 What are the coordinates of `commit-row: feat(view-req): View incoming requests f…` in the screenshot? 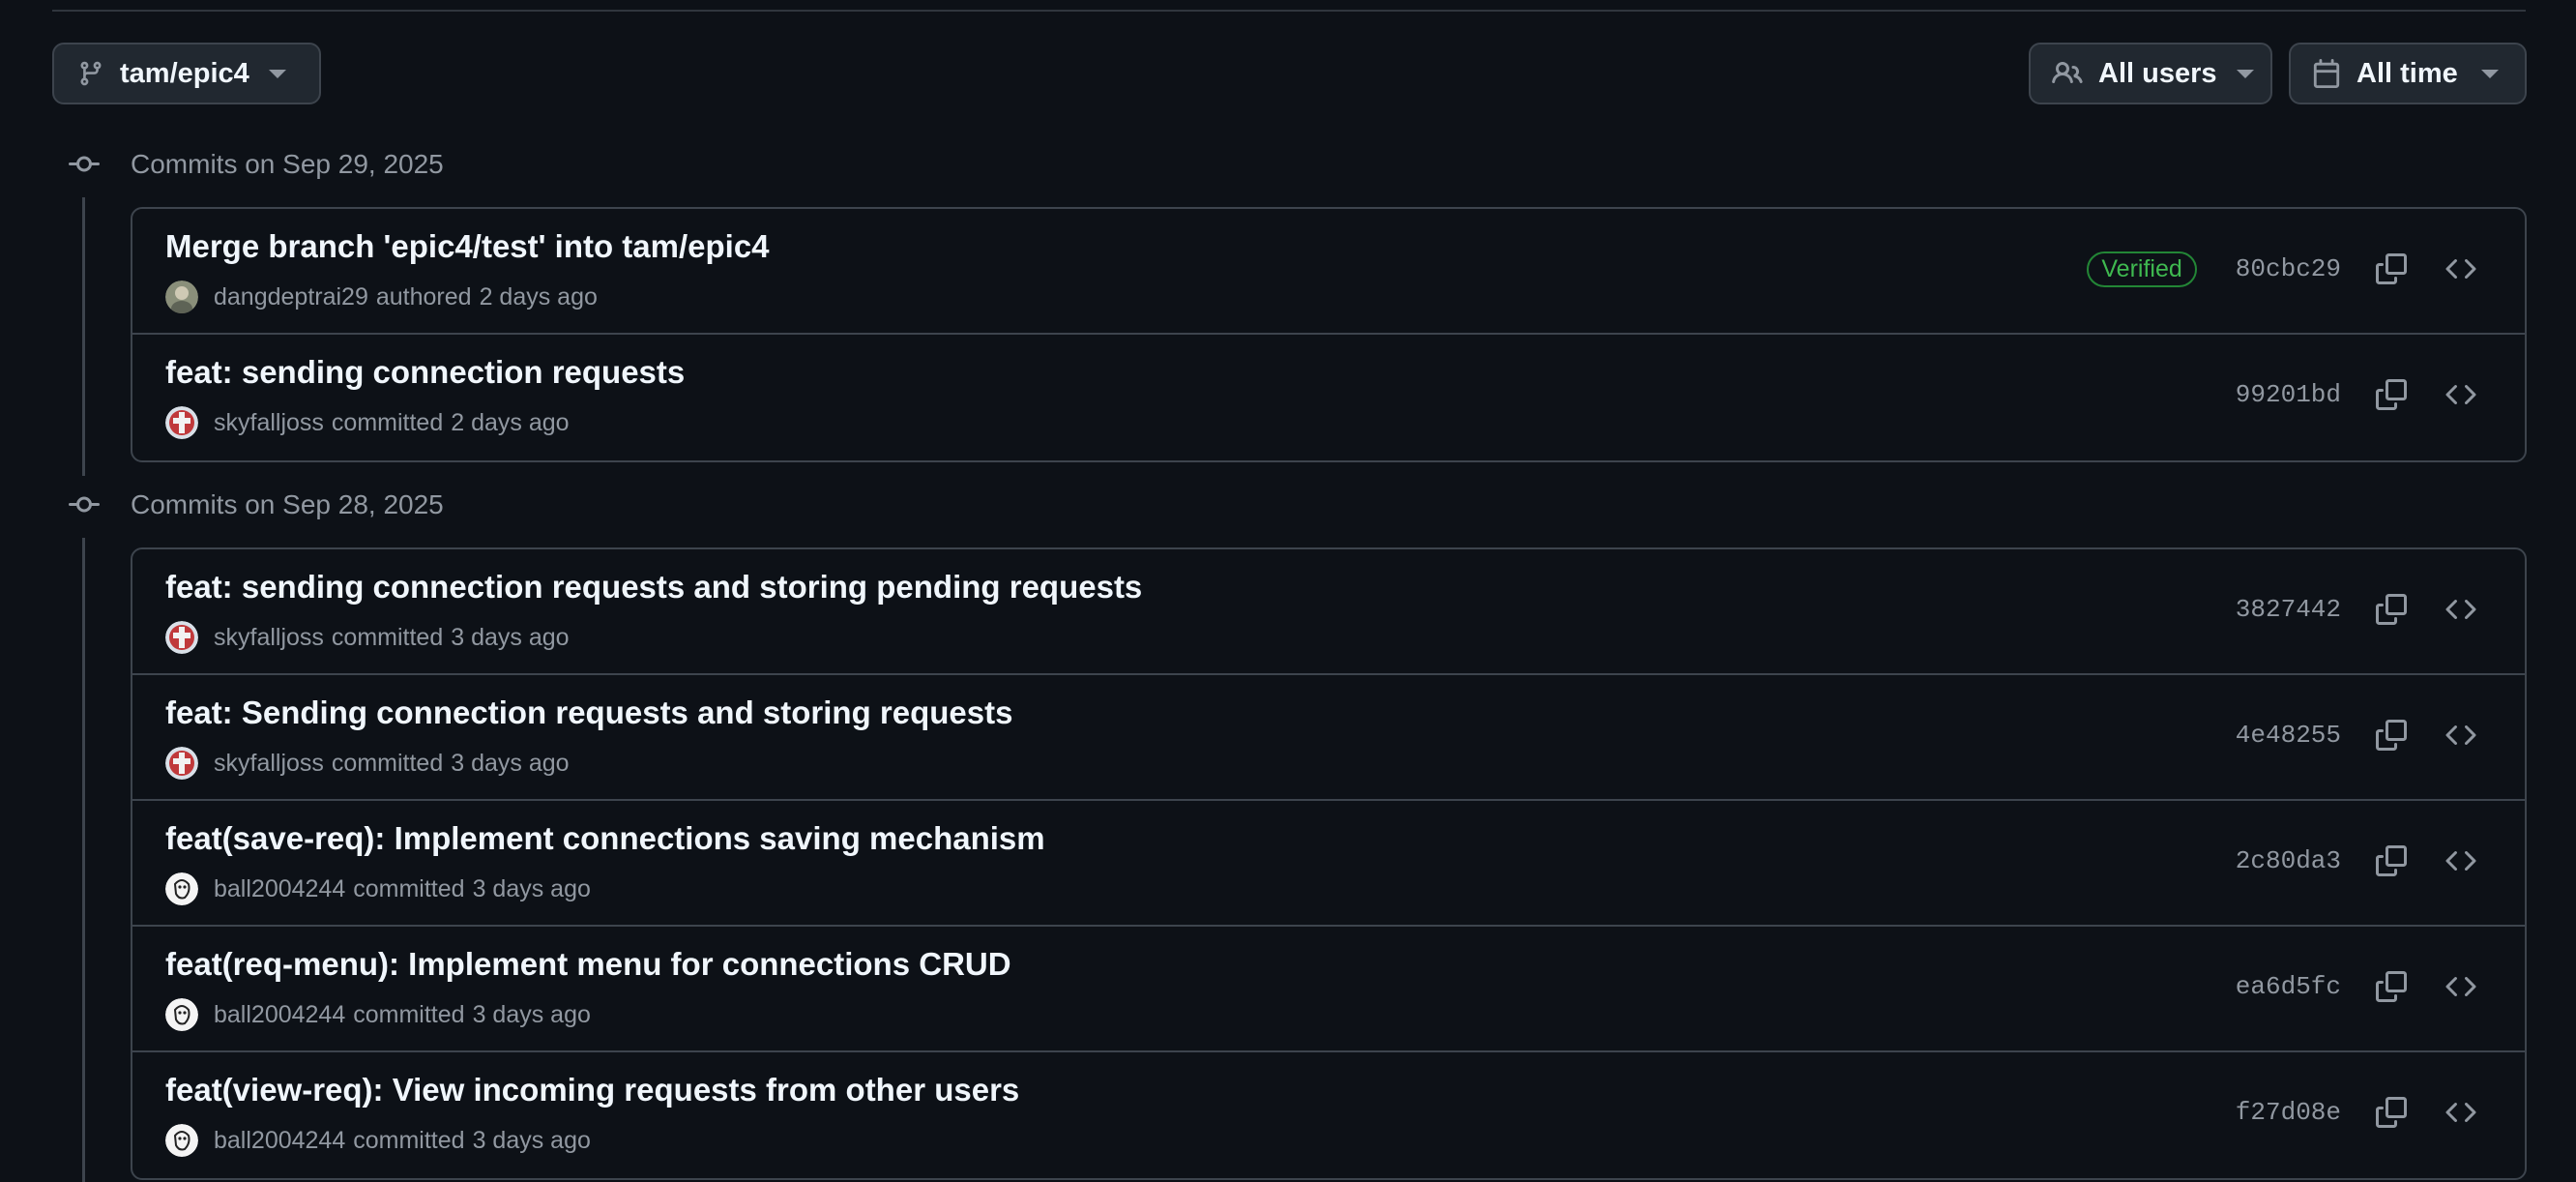 It's located at (1328, 1115).